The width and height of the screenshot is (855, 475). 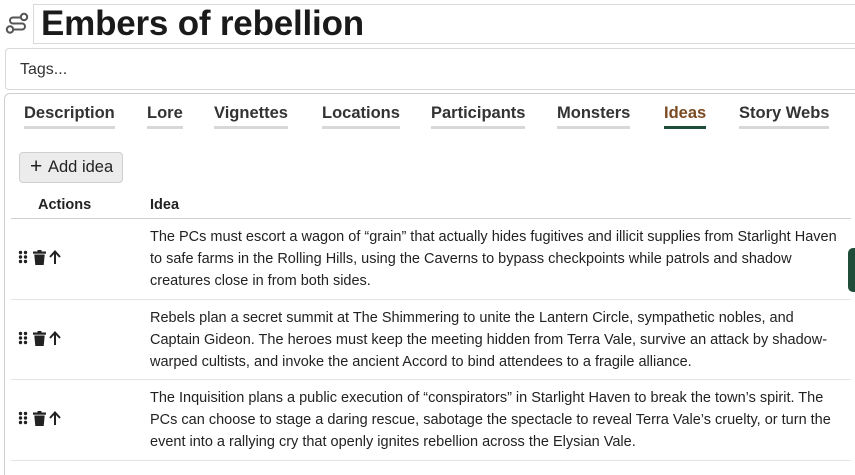 What do you see at coordinates (361, 116) in the screenshot?
I see `tab-locations: Locations` at bounding box center [361, 116].